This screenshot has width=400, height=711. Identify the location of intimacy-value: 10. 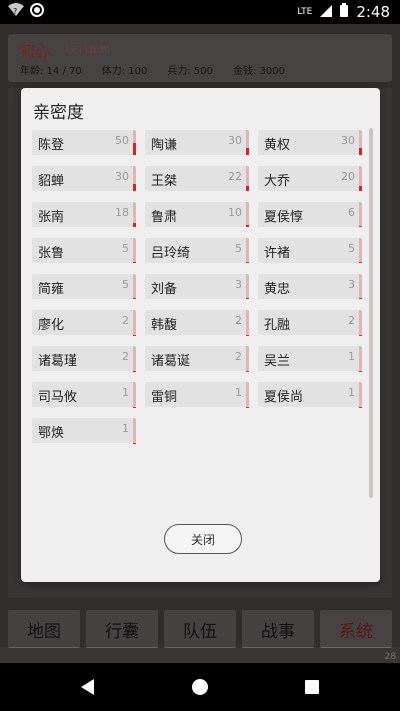
(235, 212).